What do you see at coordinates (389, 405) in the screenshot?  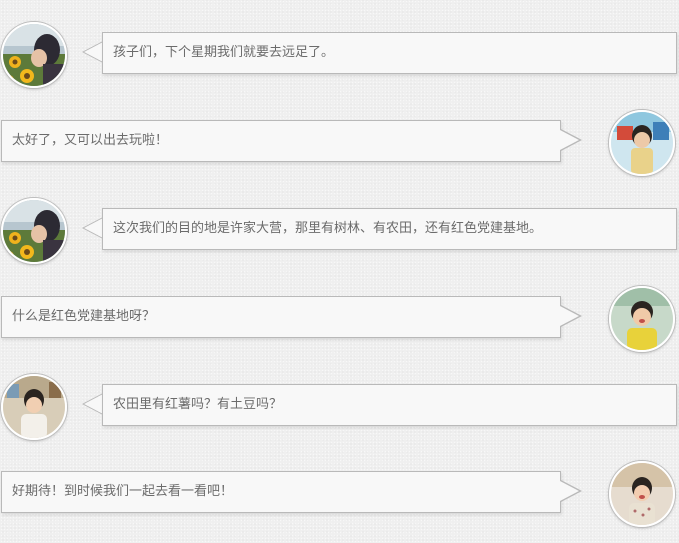 I see `message-bubble: 农田里有红薯吗？有土豆吗？` at bounding box center [389, 405].